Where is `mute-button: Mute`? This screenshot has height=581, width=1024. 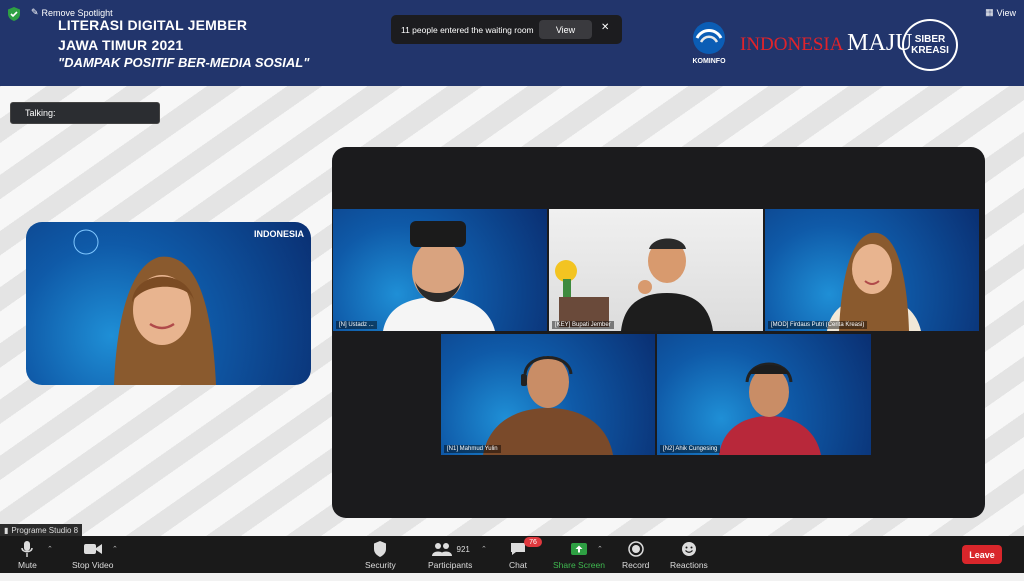 mute-button: Mute is located at coordinates (27, 555).